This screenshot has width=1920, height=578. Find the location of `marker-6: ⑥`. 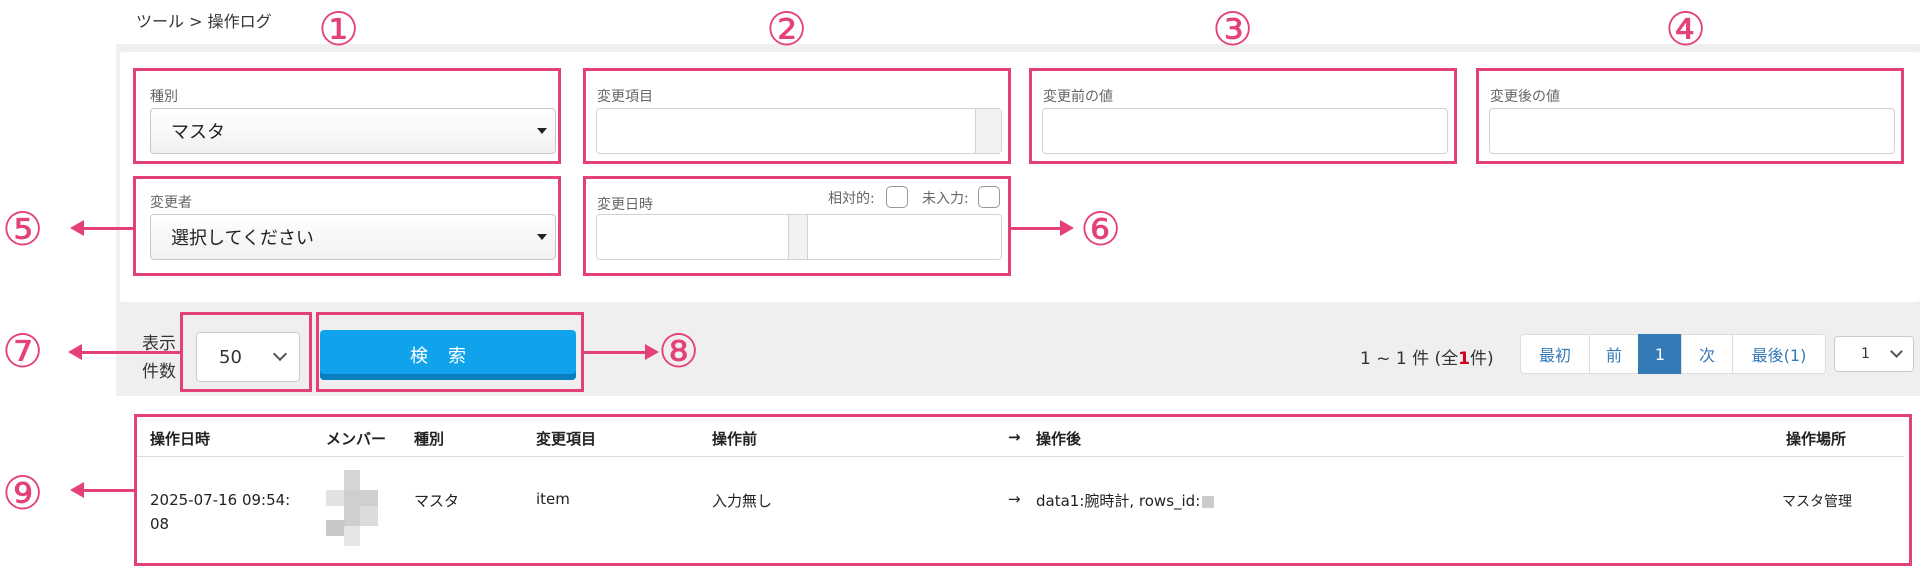

marker-6: ⑥ is located at coordinates (1101, 229).